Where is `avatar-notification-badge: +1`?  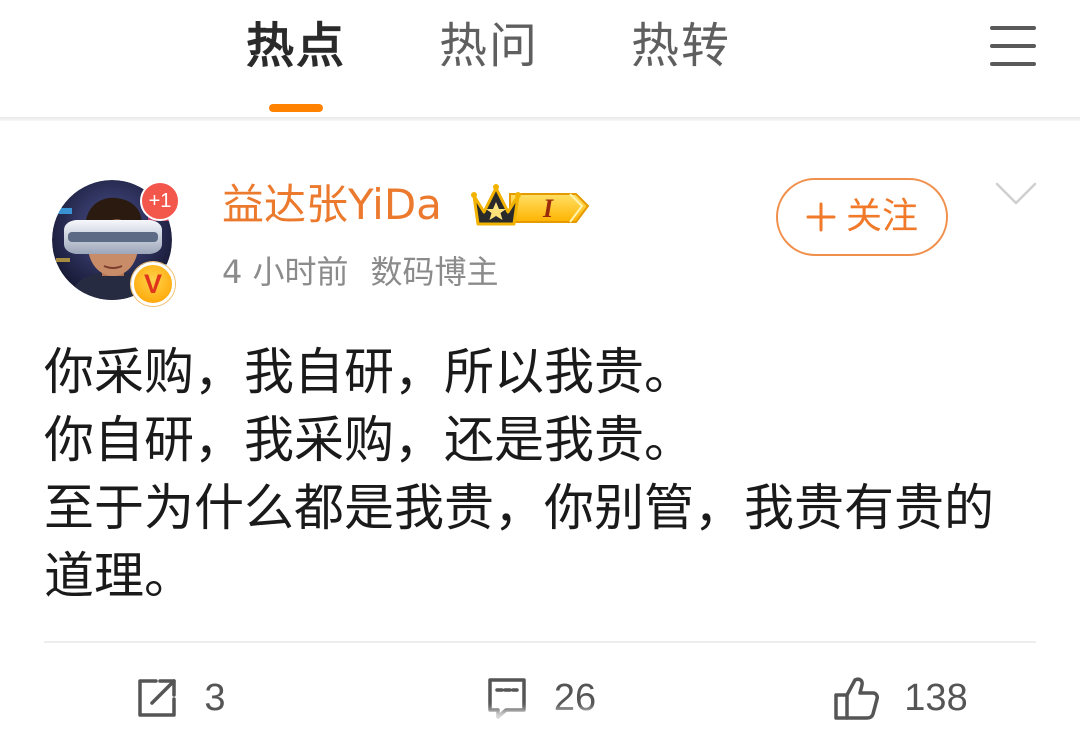
avatar-notification-badge: +1 is located at coordinates (160, 201).